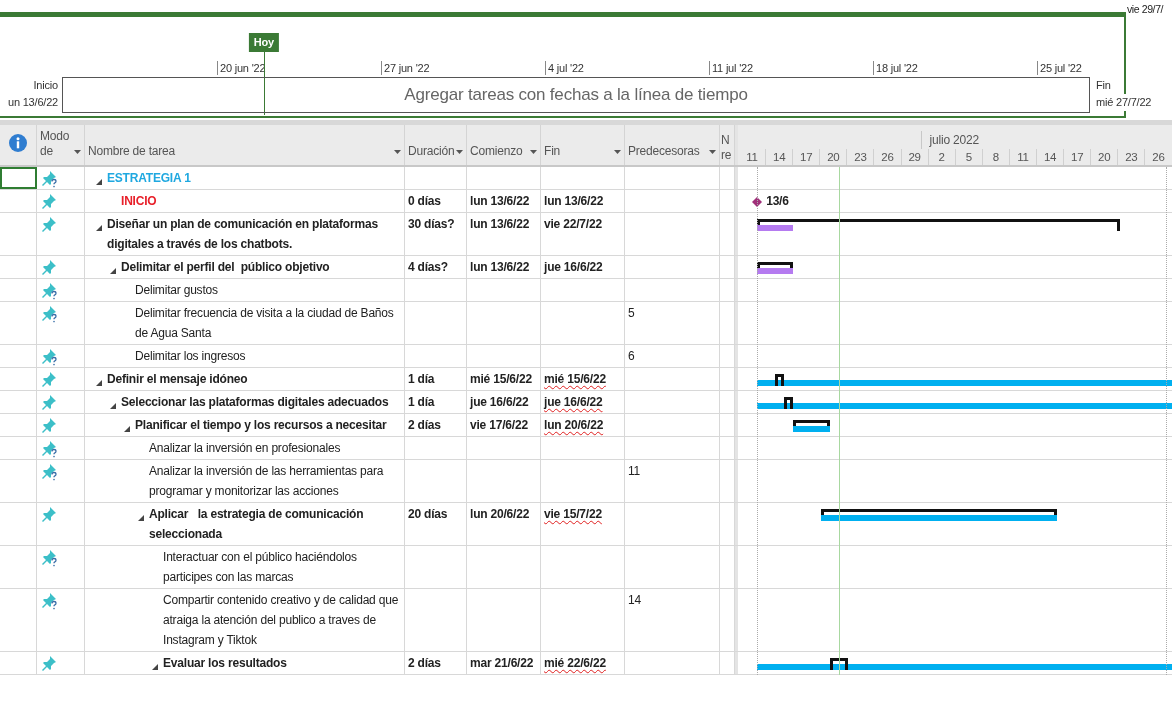  Describe the element at coordinates (949, 140) in the screenshot. I see `month-label: julio 2022` at that location.